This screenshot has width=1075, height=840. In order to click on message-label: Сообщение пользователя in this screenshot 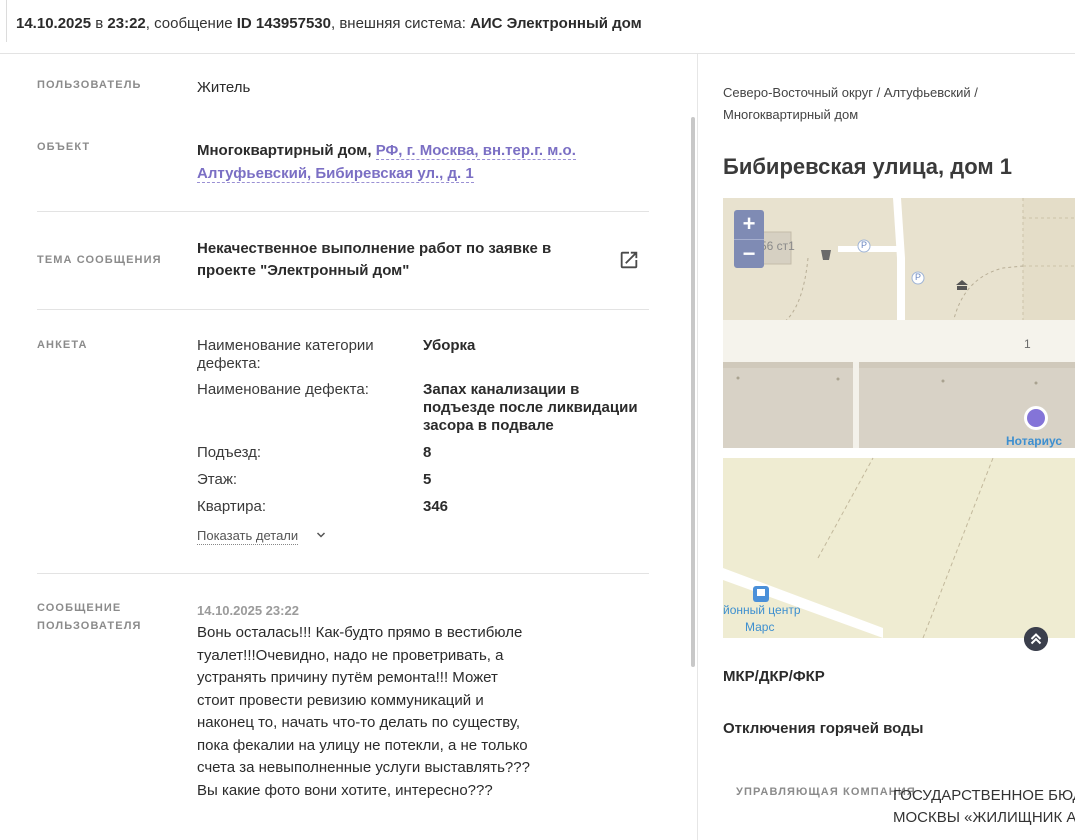, I will do `click(89, 617)`.